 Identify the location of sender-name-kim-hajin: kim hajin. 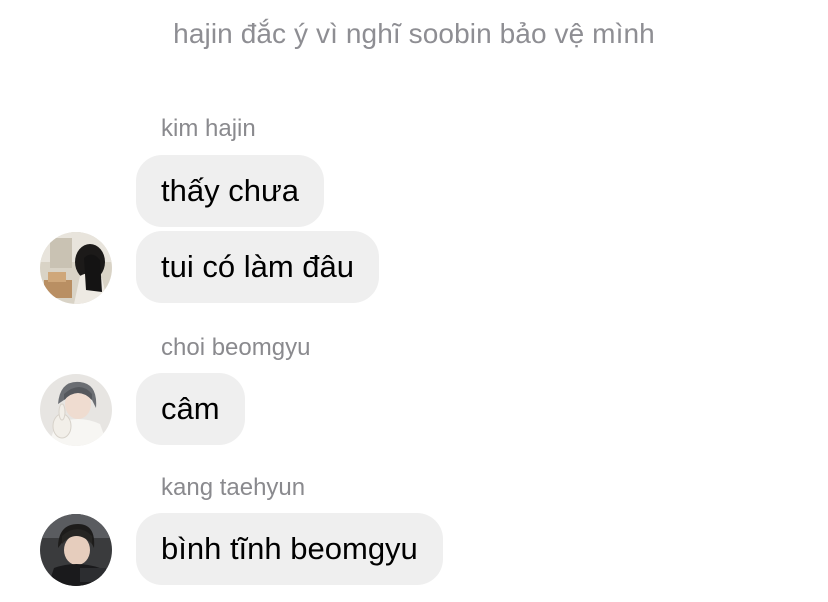
(208, 128).